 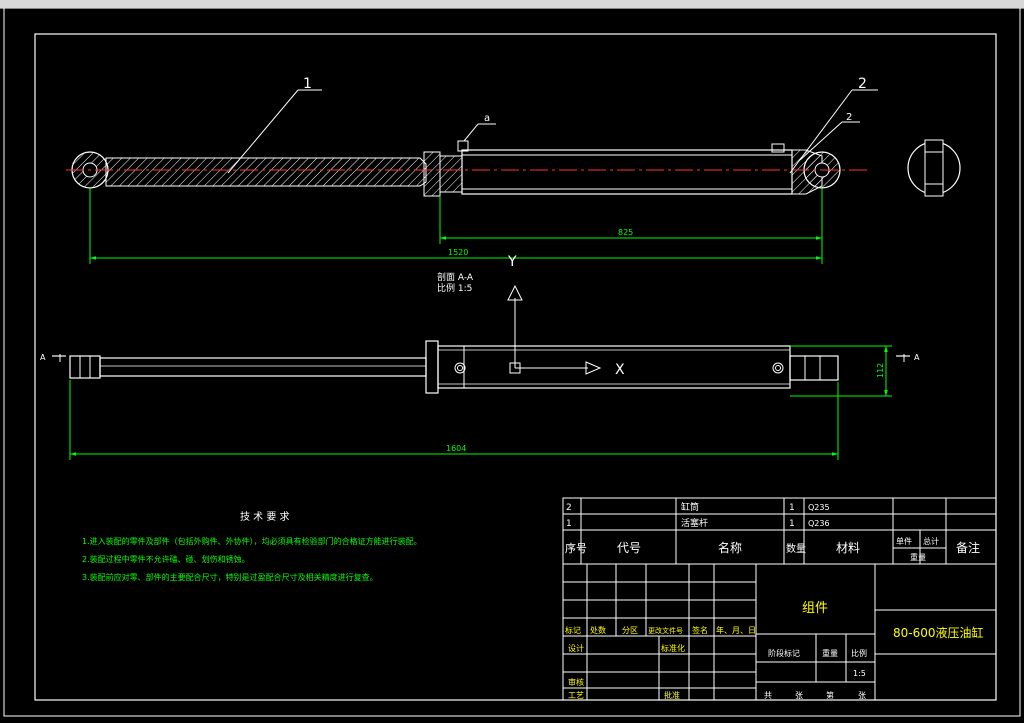 What do you see at coordinates (849, 117) in the screenshot?
I see `leader-label-2b: 2` at bounding box center [849, 117].